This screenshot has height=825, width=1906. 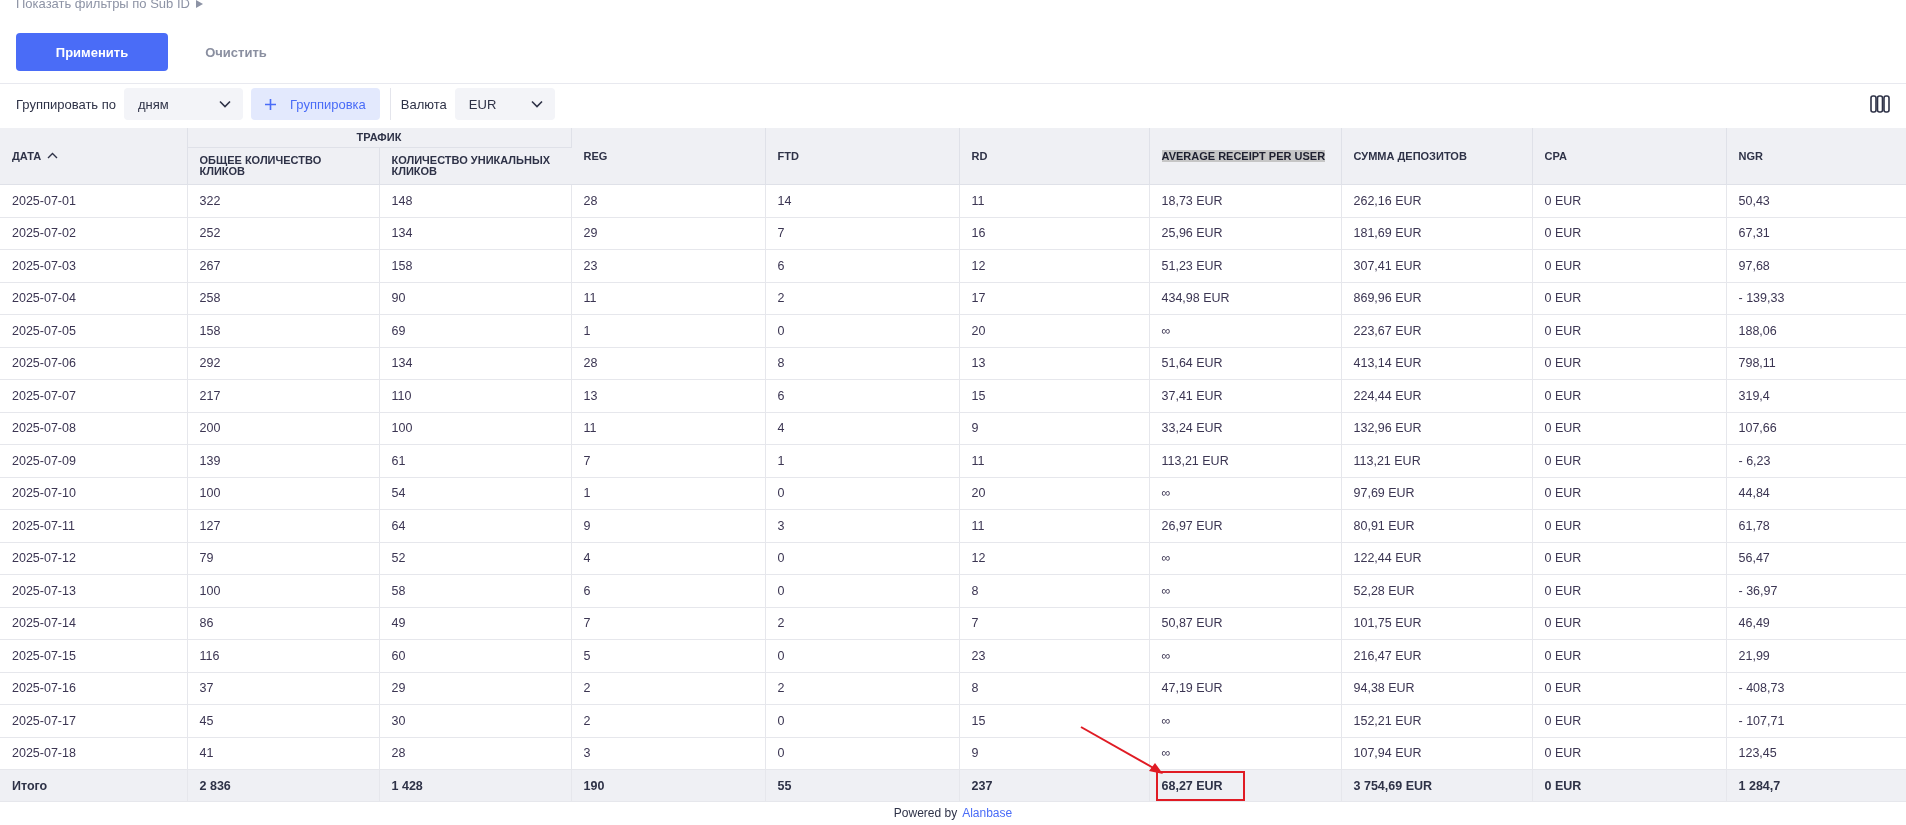 What do you see at coordinates (210, 525) in the screenshot?
I see `table-cell: 127` at bounding box center [210, 525].